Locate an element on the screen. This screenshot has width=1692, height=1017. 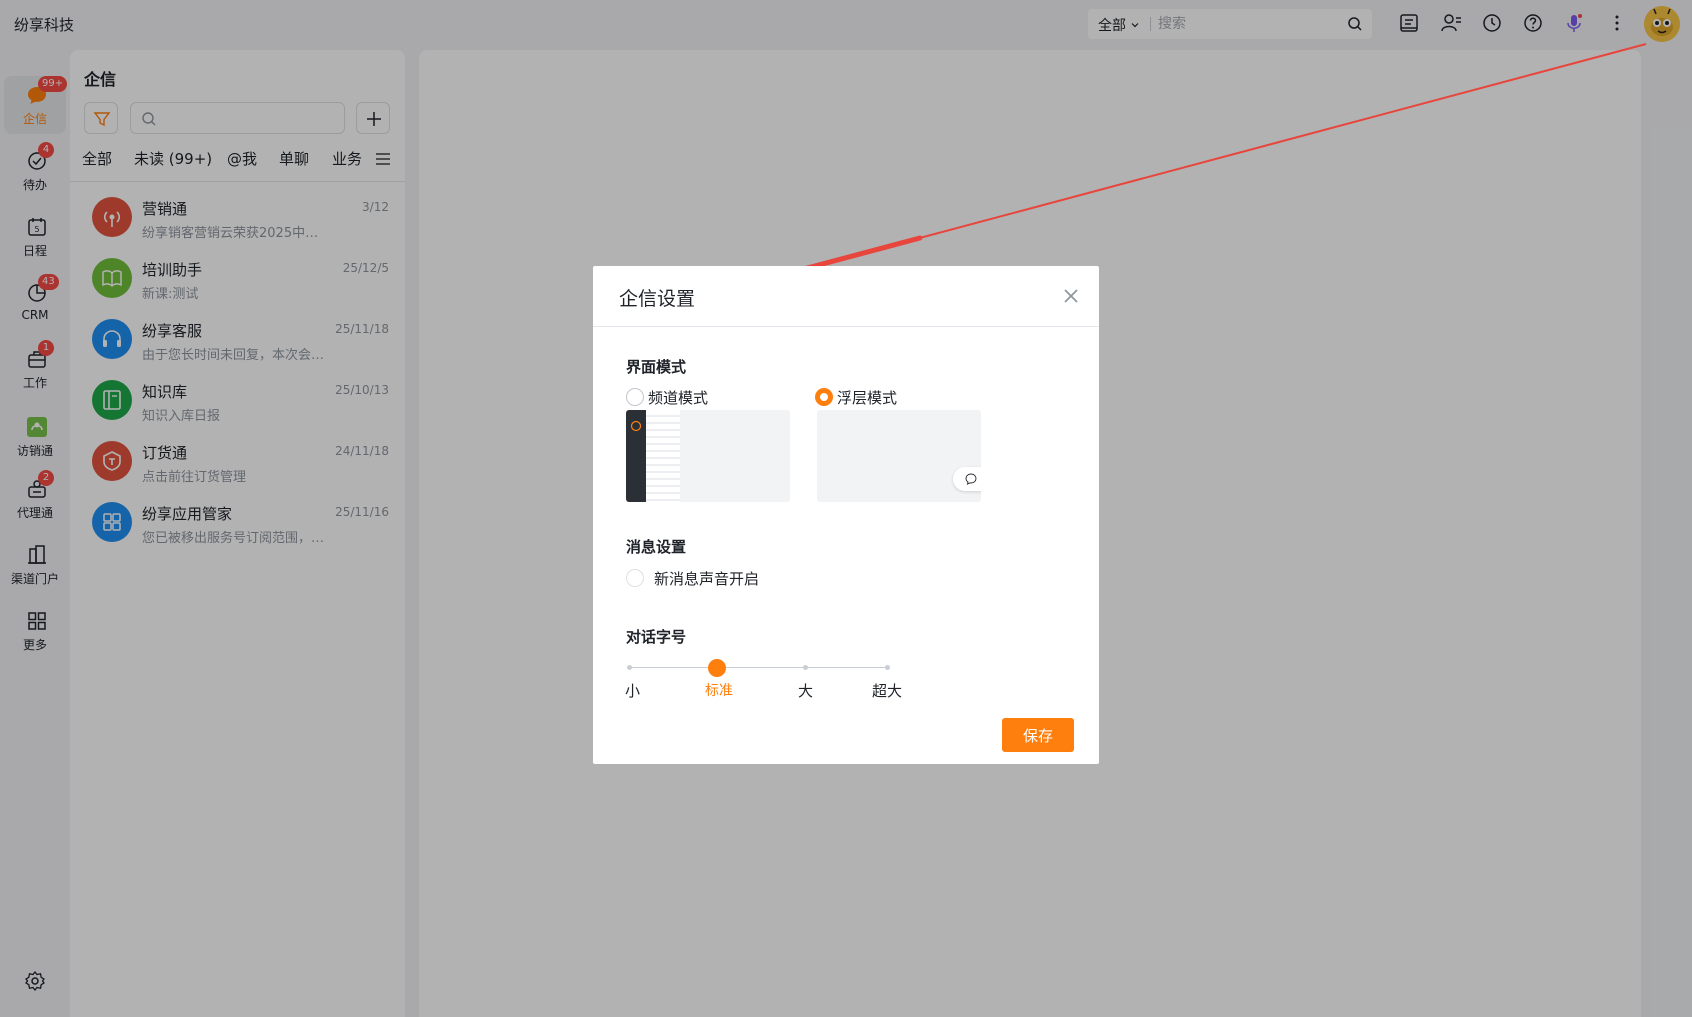
slider-stop-large is located at coordinates (805, 667).